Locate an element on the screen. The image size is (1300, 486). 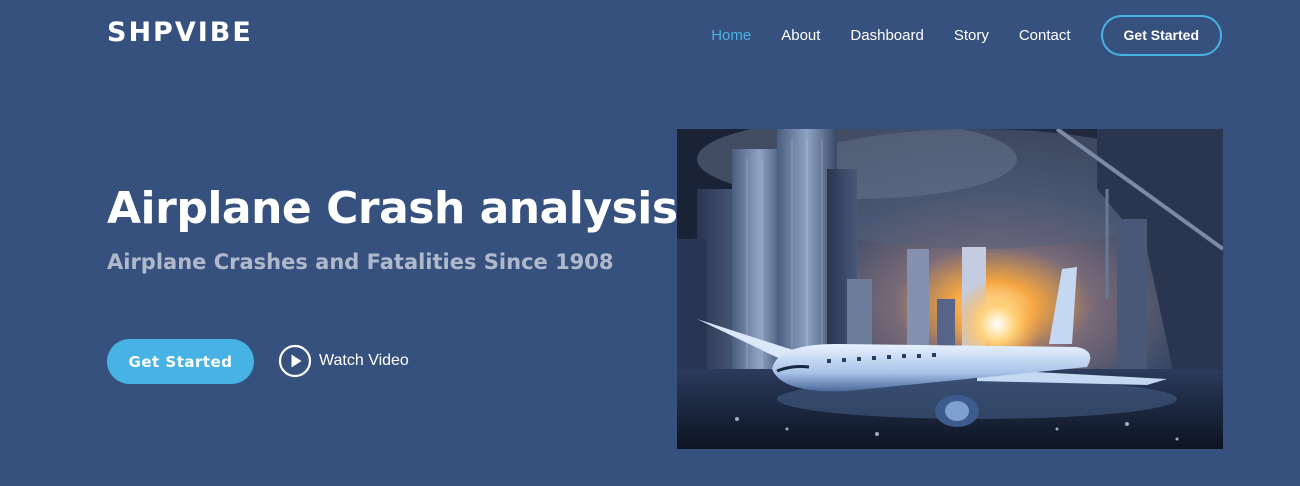
watch-video-button: Watch Video is located at coordinates (343, 361).